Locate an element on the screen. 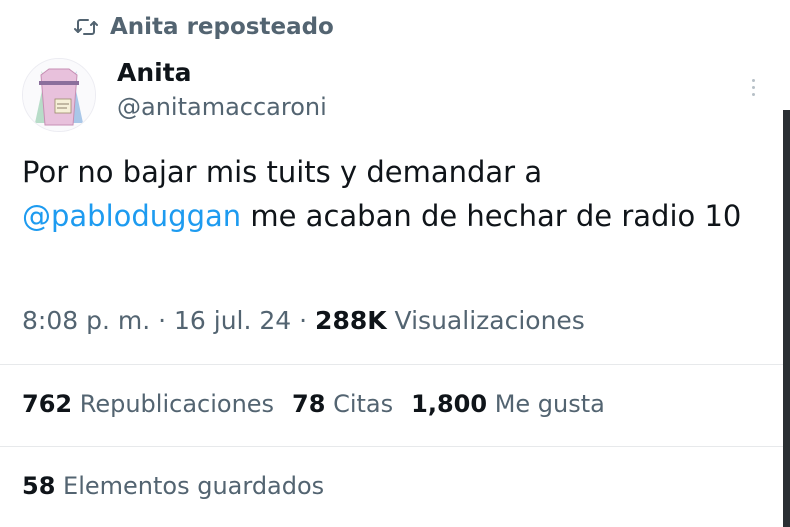 The width and height of the screenshot is (790, 527). avatar-illustration is located at coordinates (59, 95).